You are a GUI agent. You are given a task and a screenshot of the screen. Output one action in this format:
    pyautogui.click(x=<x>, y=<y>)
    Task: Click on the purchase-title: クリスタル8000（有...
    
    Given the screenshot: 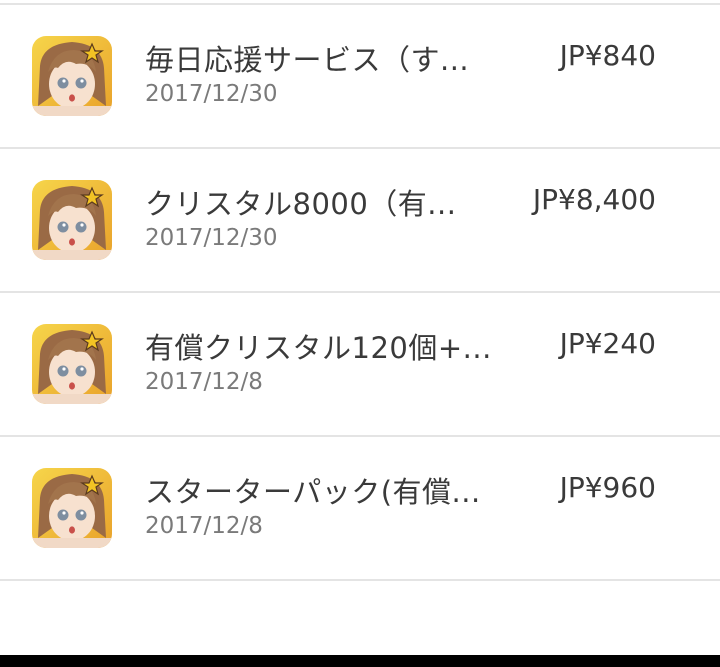 What is the action you would take?
    pyautogui.click(x=301, y=204)
    